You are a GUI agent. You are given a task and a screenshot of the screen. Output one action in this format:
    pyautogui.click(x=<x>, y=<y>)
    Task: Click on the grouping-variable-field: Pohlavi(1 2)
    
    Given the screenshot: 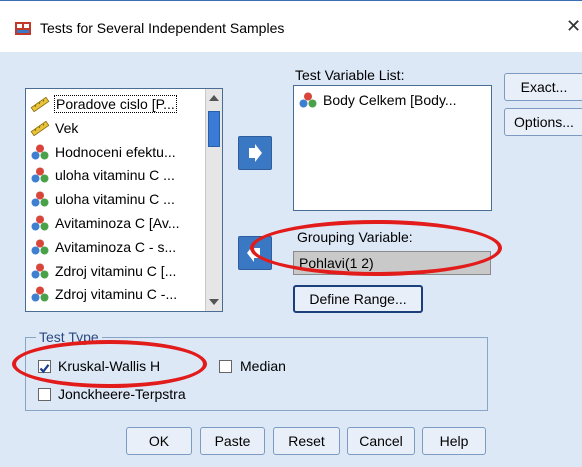 What is the action you would take?
    pyautogui.click(x=392, y=263)
    